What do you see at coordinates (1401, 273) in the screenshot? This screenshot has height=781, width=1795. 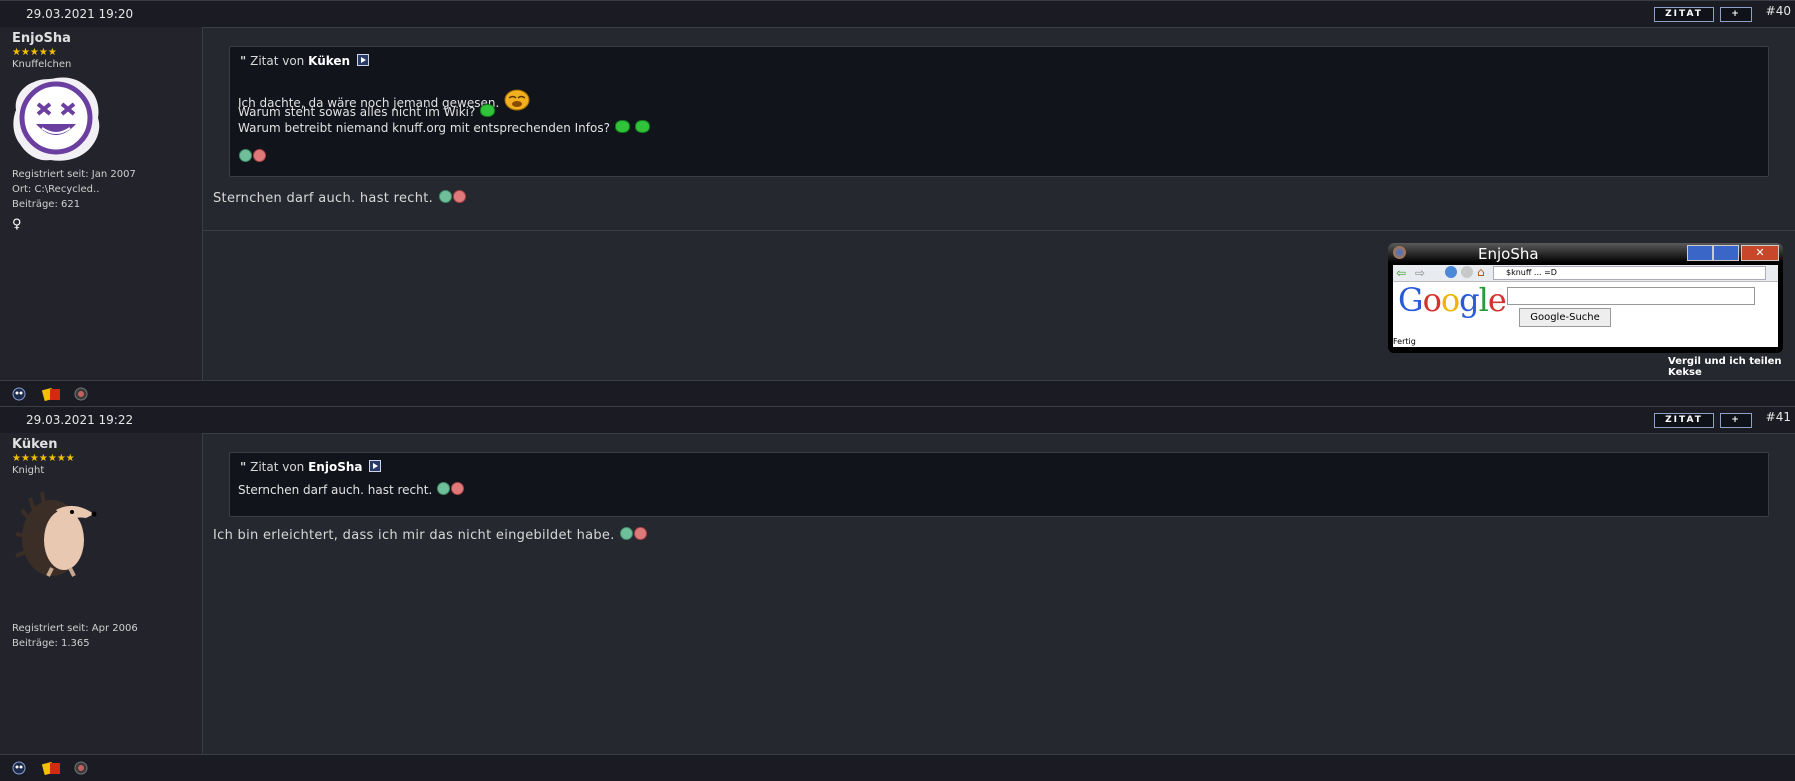 I see `back-arrow-icon: ⇦` at bounding box center [1401, 273].